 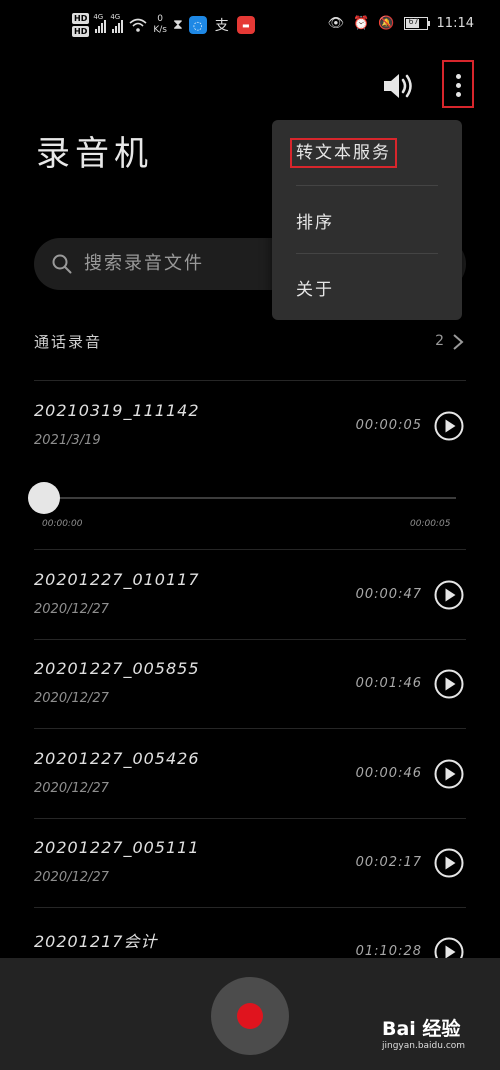 I want to click on signal-icon: 4G, so click(x=100, y=23).